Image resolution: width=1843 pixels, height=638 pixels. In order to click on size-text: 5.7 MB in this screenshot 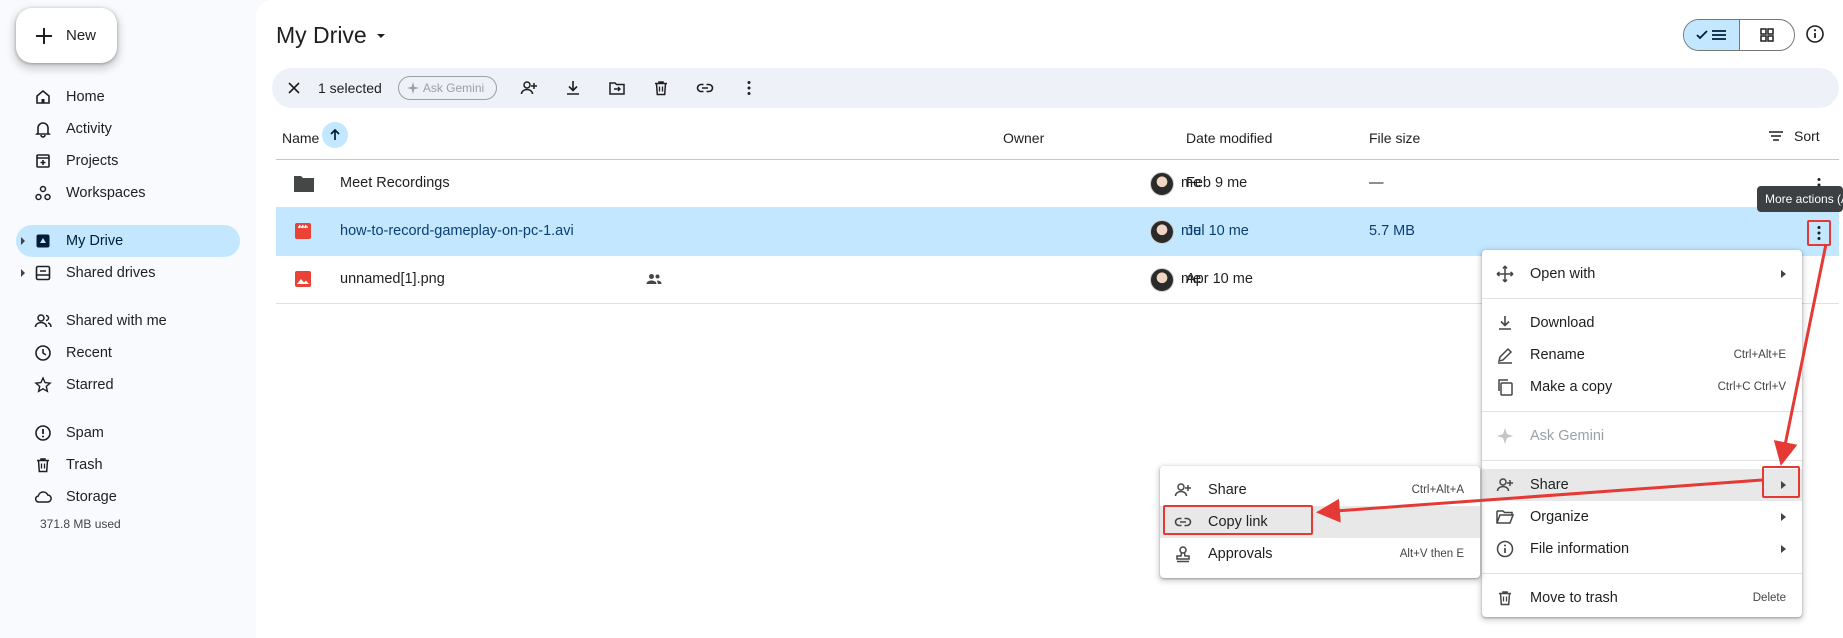, I will do `click(1392, 231)`.